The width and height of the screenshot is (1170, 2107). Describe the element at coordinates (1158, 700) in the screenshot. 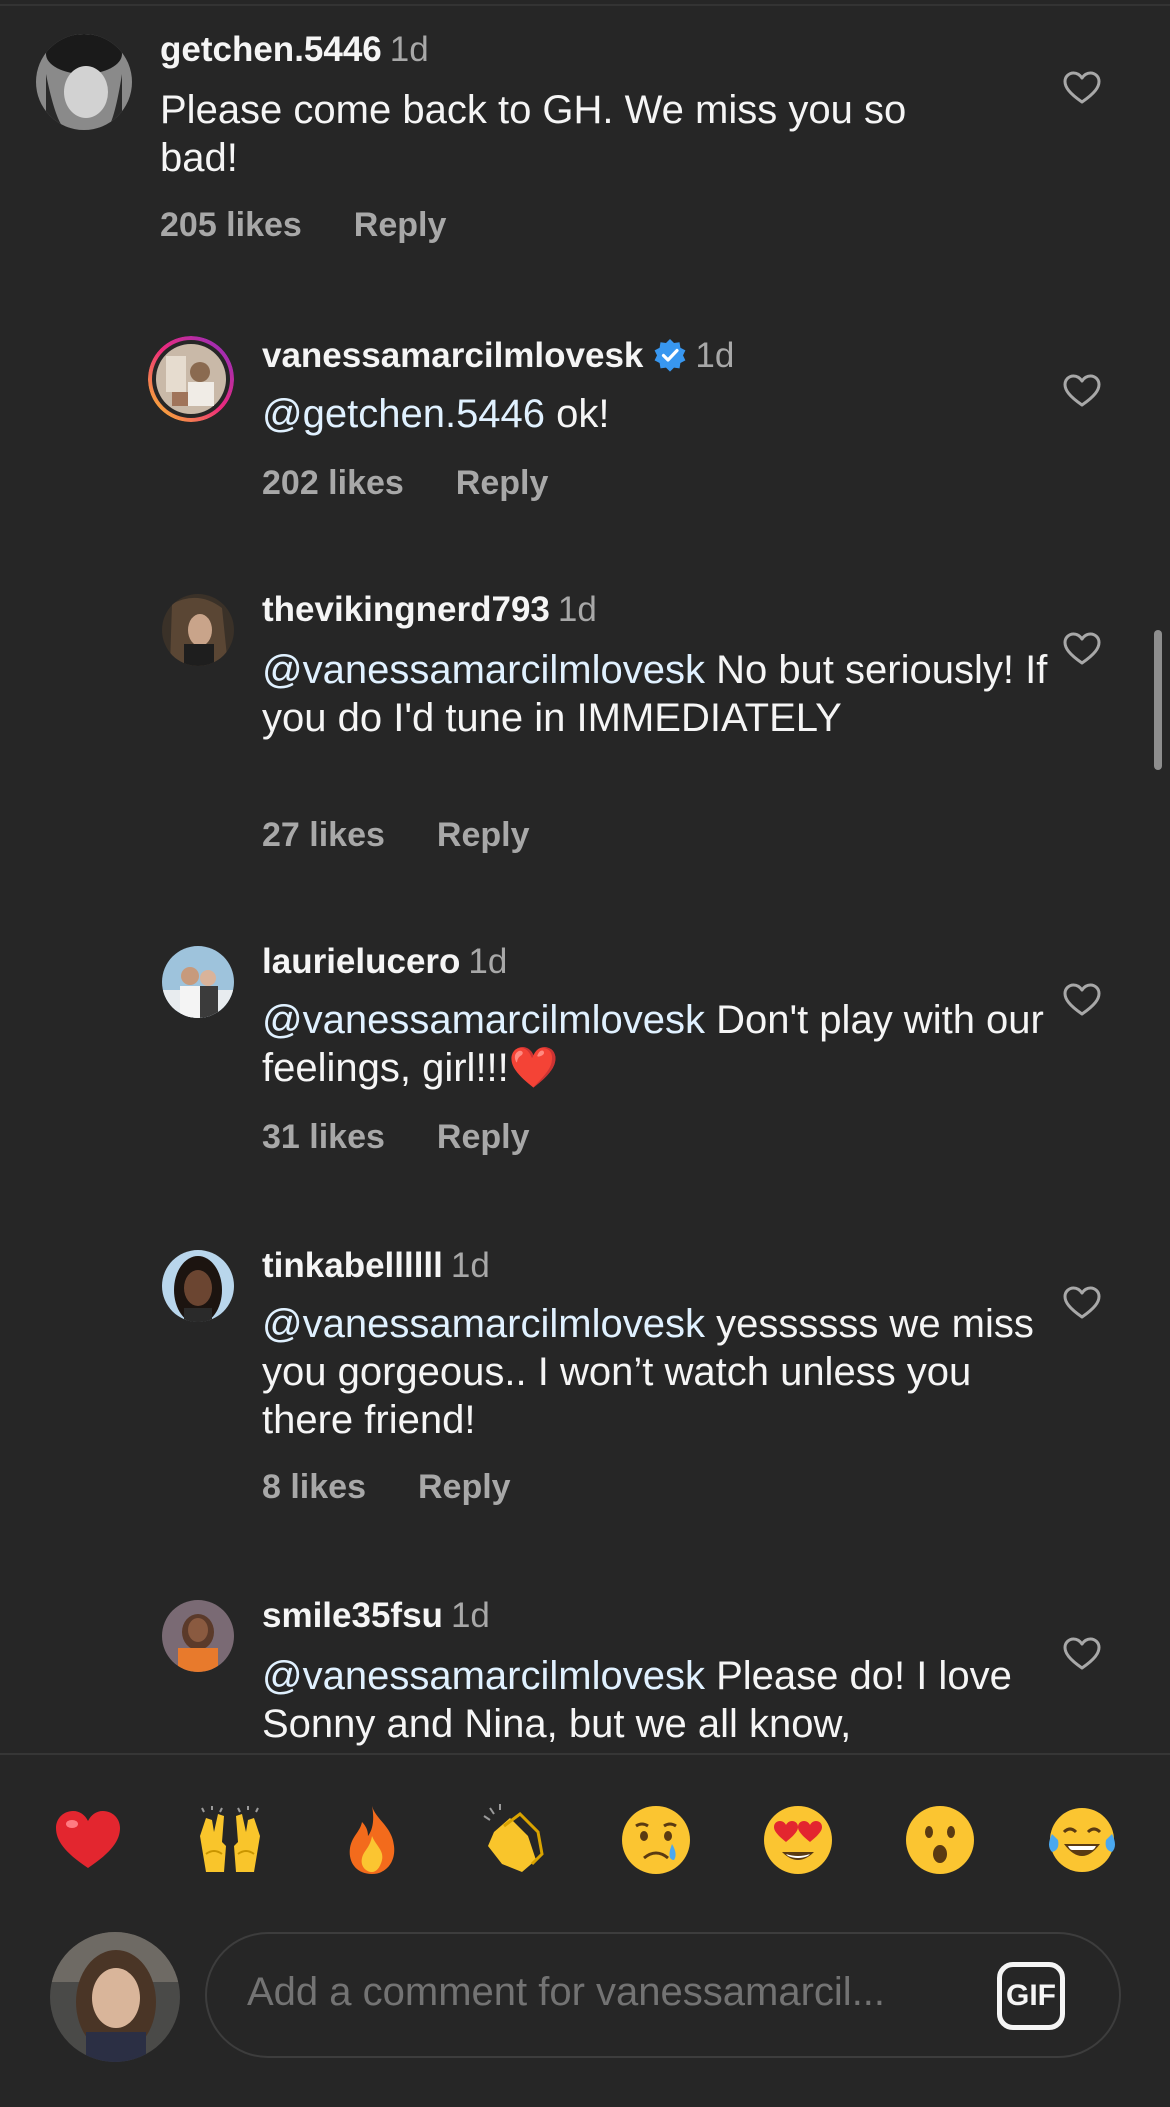

I see `scrollbar` at that location.